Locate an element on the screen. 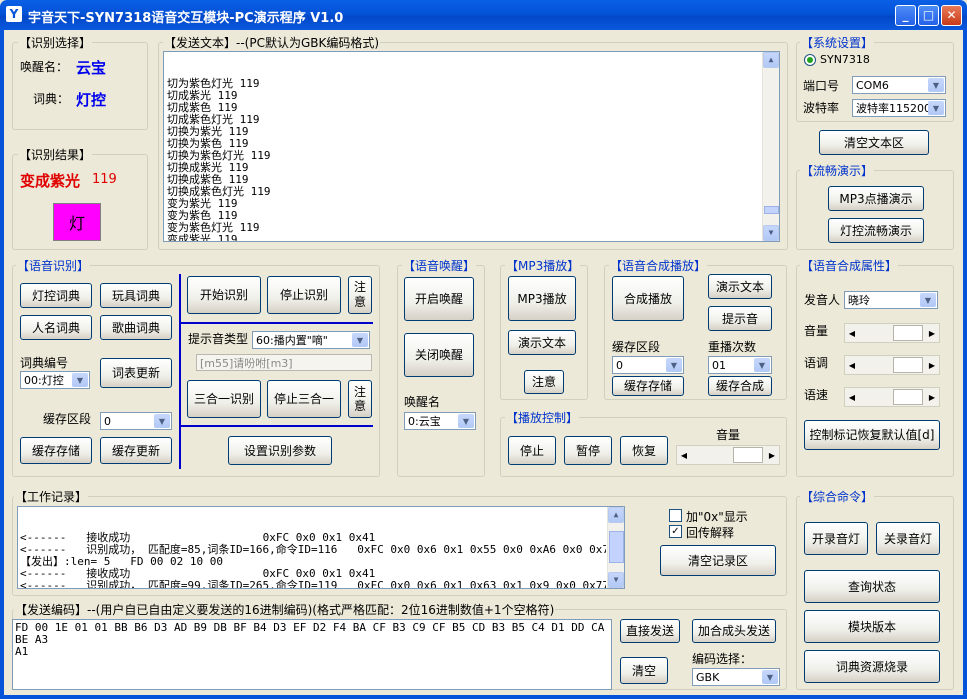 This screenshot has height=699, width=967. tone-type-select: 60:播内置"嘀" ▼ is located at coordinates (311, 340).